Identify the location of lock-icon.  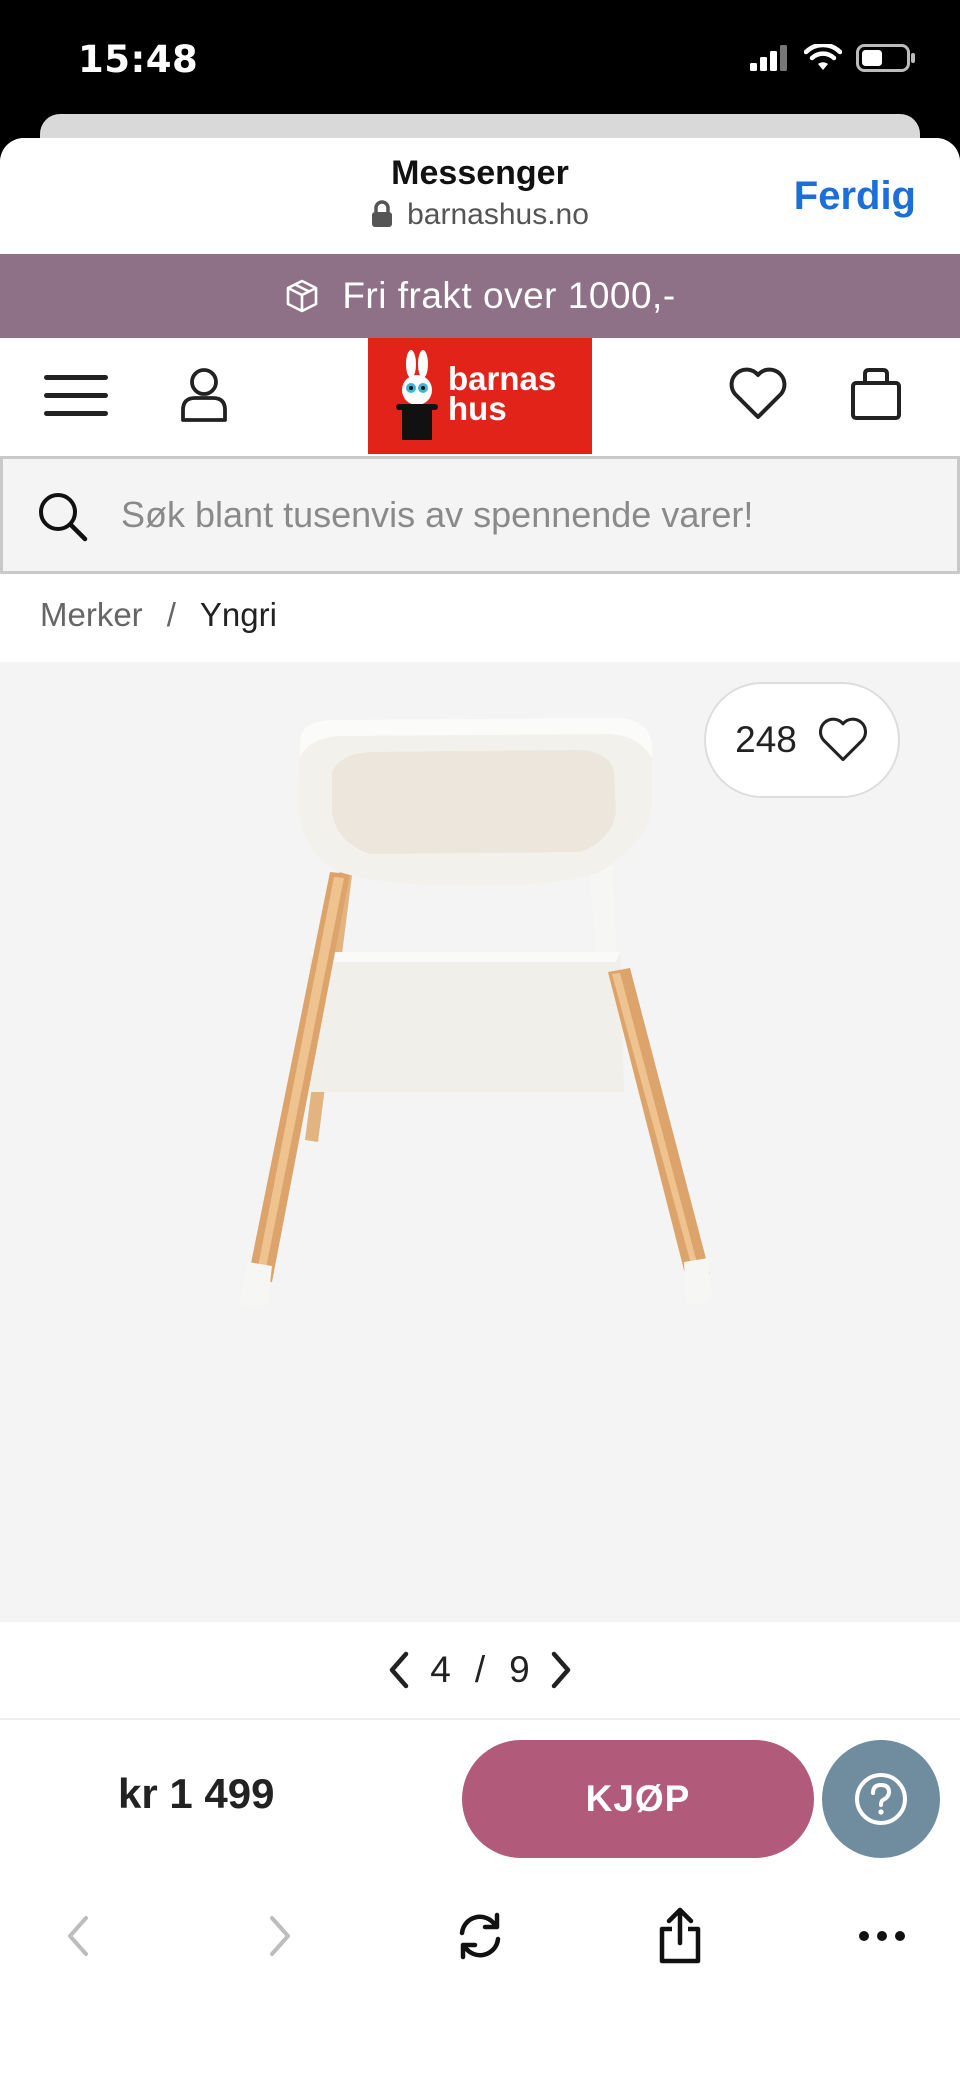
(382, 213).